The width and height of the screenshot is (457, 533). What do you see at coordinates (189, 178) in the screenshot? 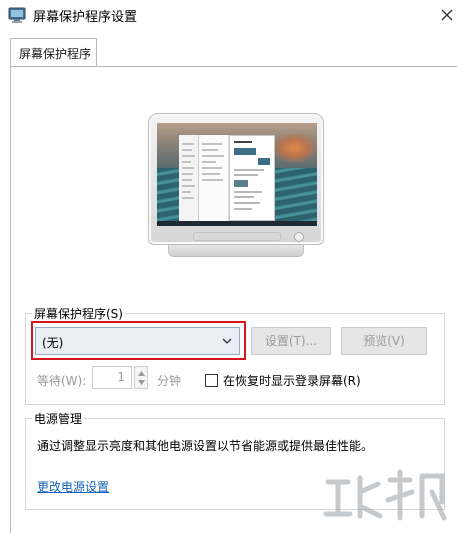
I see `preview-window-sidebar` at bounding box center [189, 178].